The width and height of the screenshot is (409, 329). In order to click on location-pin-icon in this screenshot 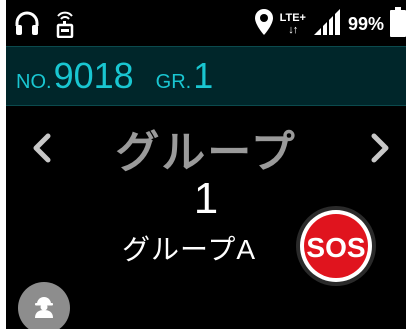, I will do `click(264, 24)`.